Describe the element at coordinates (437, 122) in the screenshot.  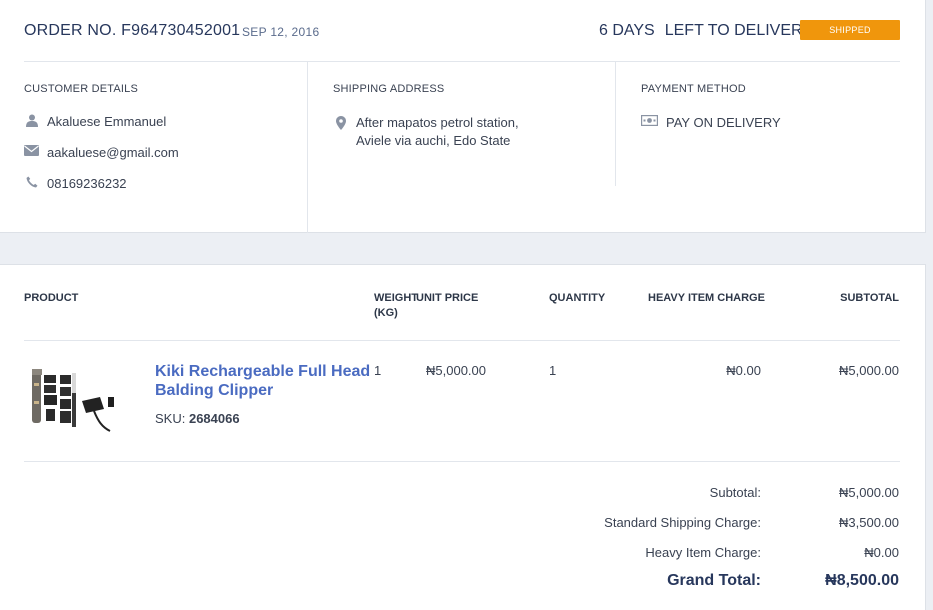
I see `address-line-1: After mapatos petrol station,` at that location.